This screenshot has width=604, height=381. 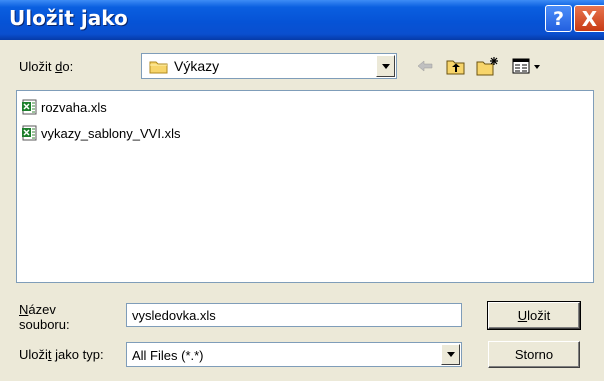 I want to click on save-as-type-dropdown-button, so click(x=450, y=354).